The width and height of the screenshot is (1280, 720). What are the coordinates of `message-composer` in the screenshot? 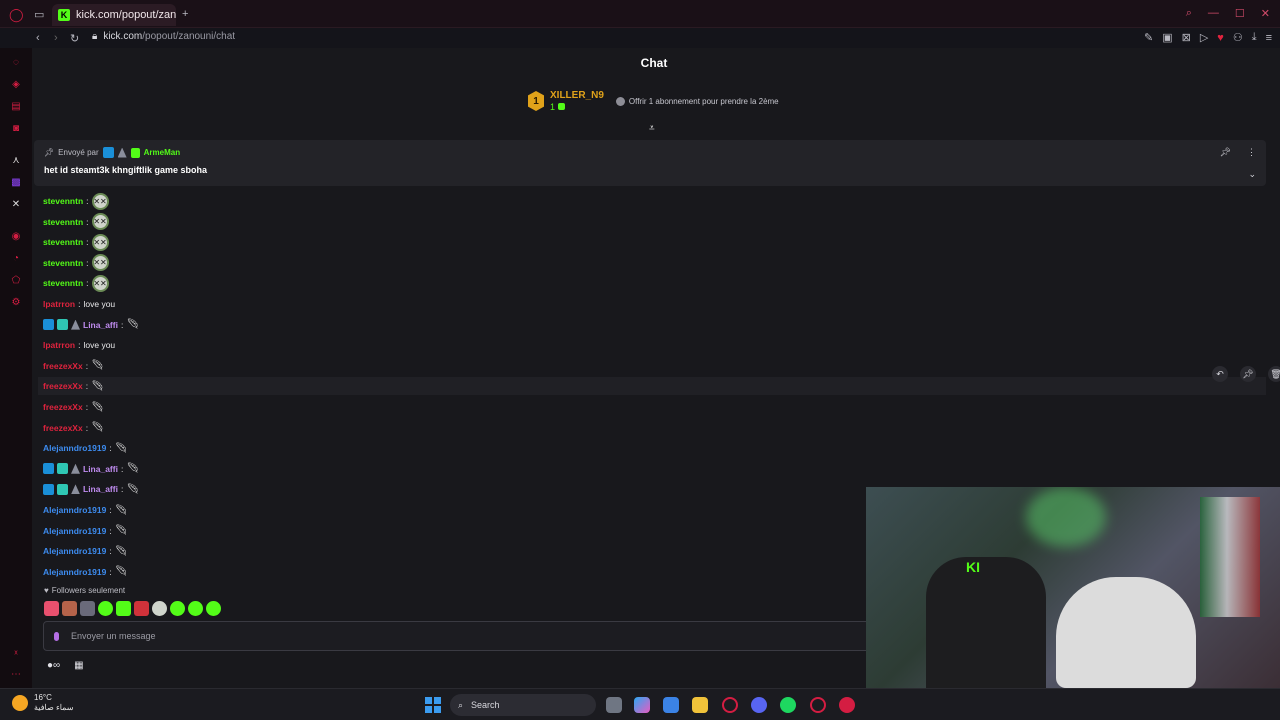 It's located at (458, 636).